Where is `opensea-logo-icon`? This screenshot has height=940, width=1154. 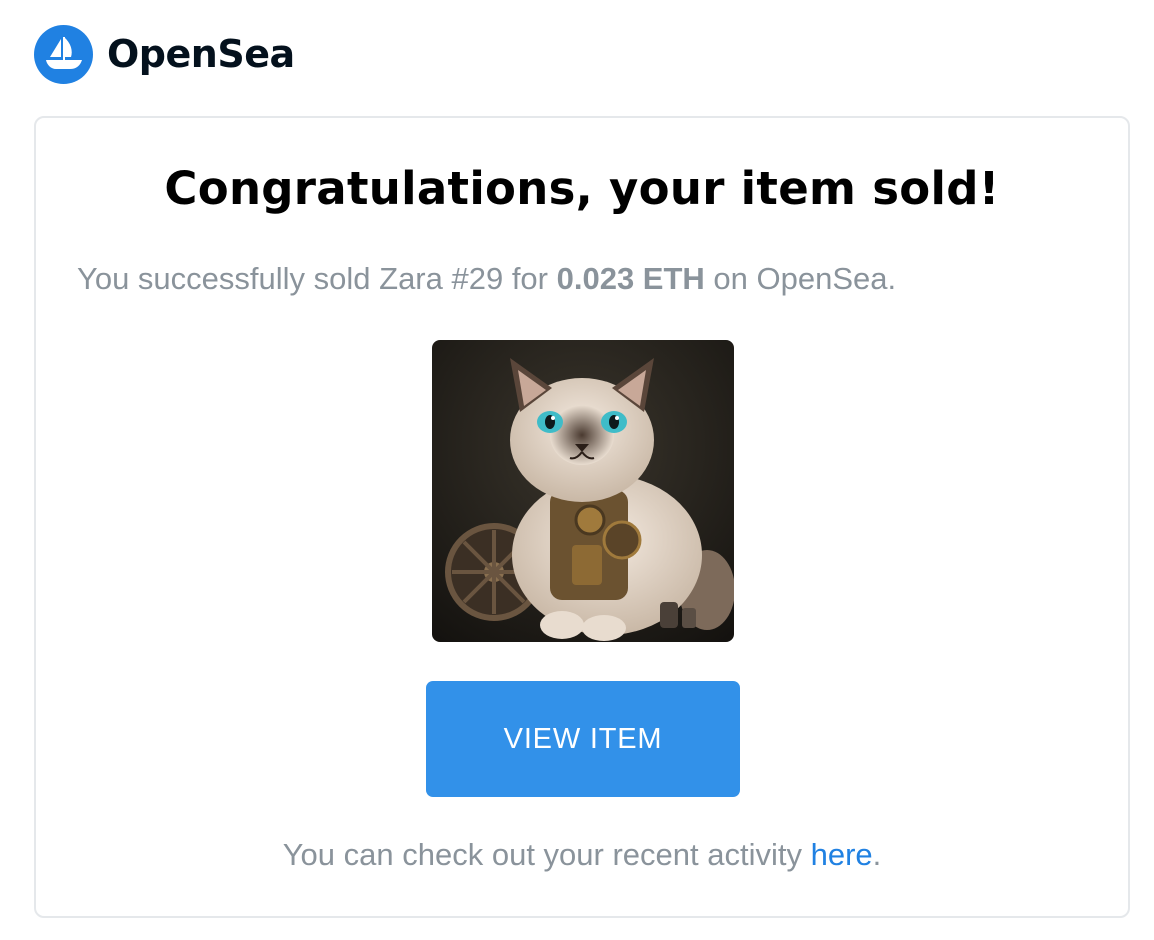
opensea-logo-icon is located at coordinates (63, 54).